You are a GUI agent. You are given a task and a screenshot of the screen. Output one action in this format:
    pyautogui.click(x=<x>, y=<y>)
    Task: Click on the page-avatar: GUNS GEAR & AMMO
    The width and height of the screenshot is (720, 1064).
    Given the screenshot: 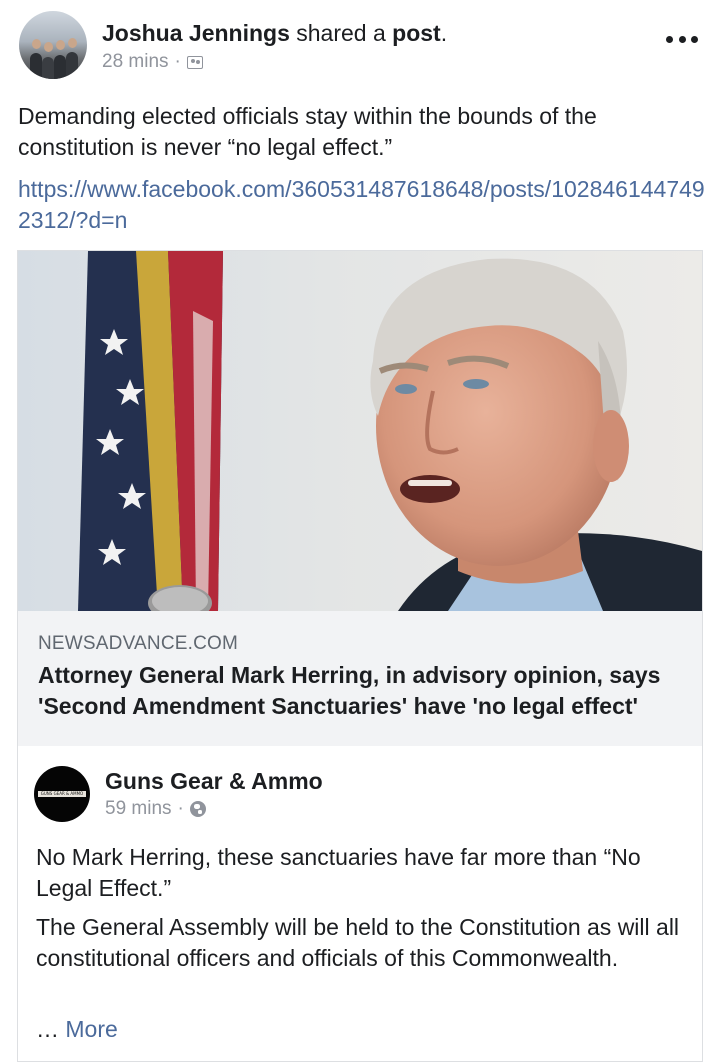 What is the action you would take?
    pyautogui.click(x=62, y=794)
    